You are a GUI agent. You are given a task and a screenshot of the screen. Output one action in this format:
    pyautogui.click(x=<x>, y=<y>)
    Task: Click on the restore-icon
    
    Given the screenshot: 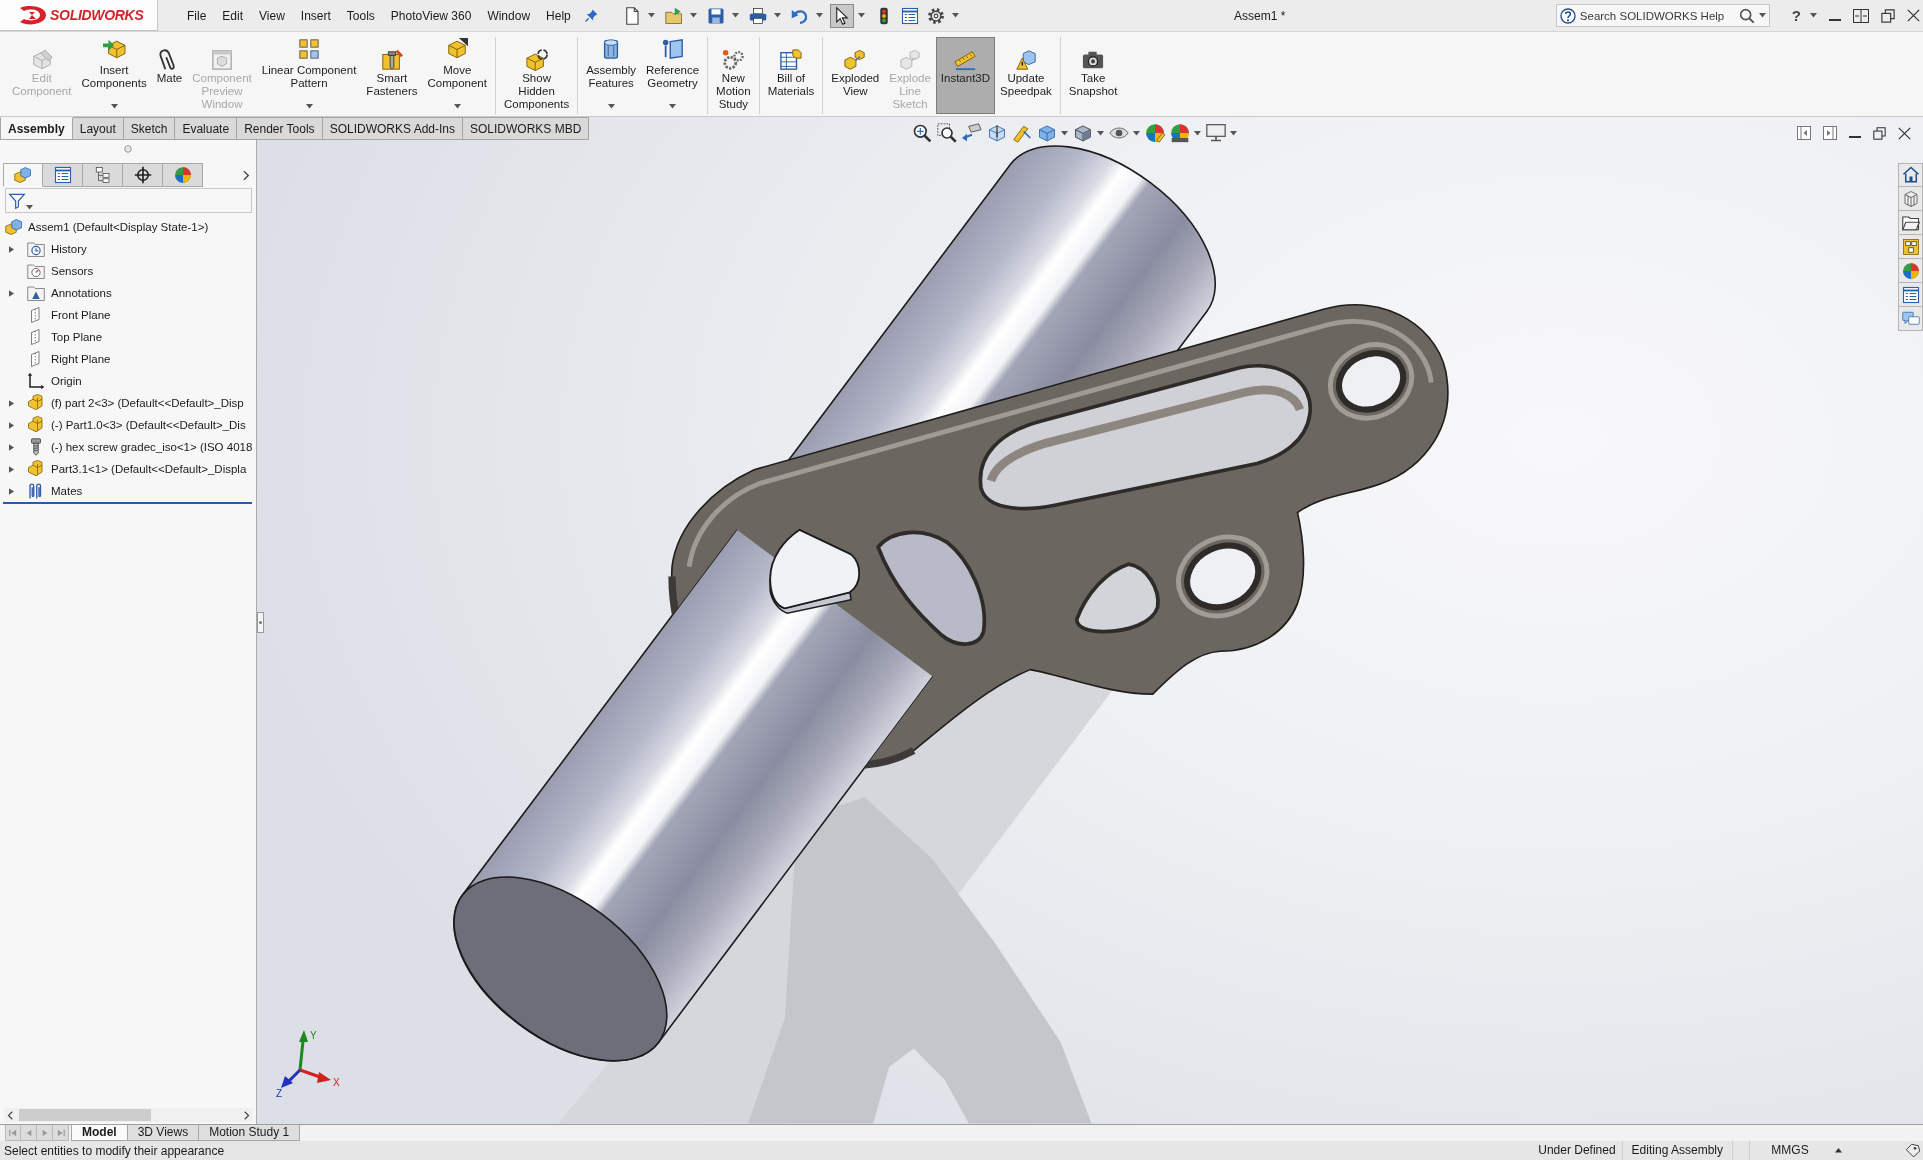 What is the action you would take?
    pyautogui.click(x=1879, y=133)
    